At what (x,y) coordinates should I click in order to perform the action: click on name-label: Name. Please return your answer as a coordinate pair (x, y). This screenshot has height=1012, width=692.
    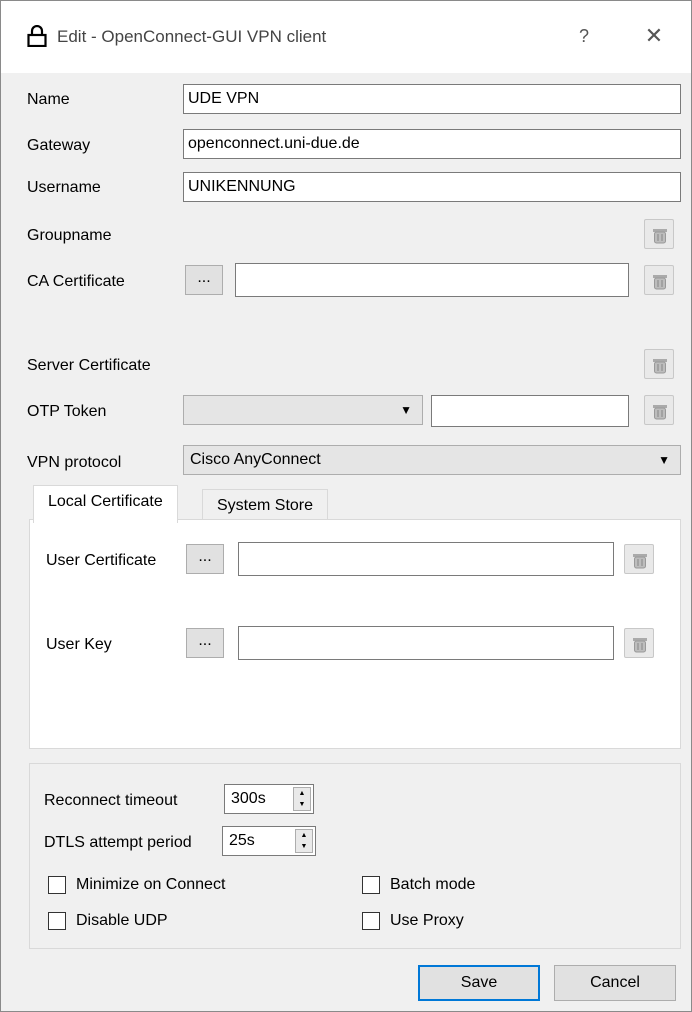
    Looking at the image, I should click on (48, 99).